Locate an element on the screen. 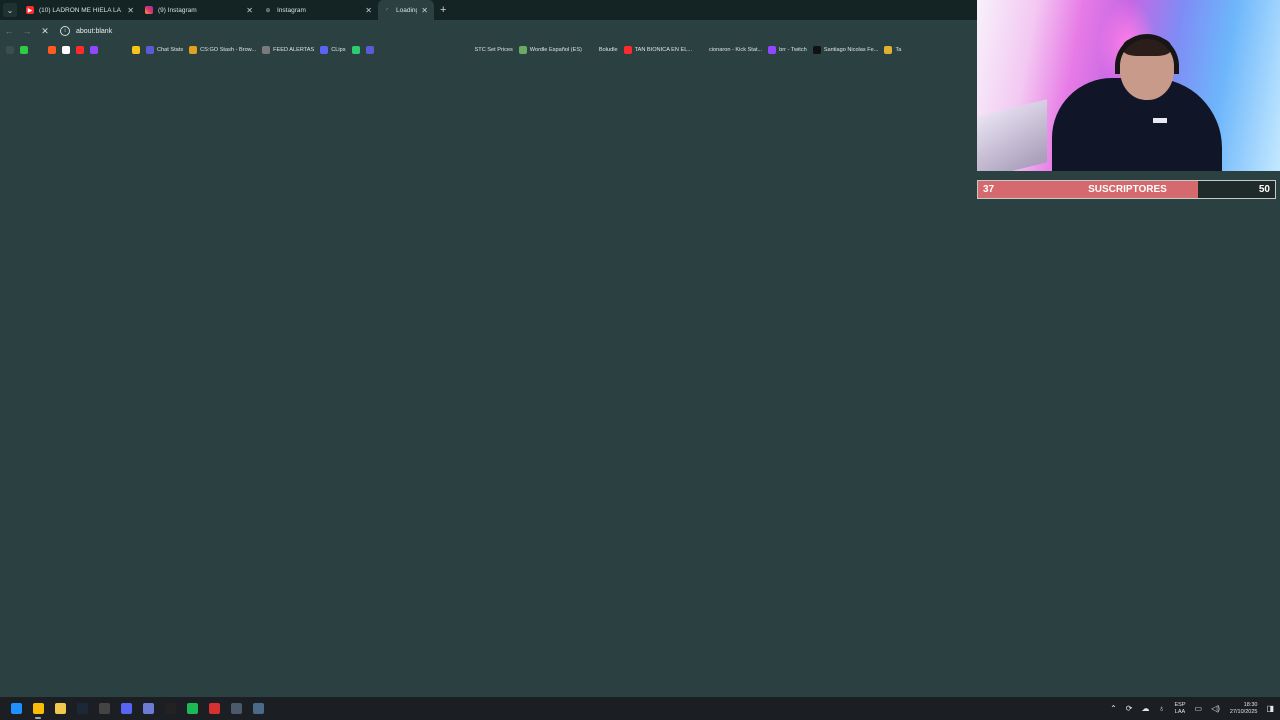  microphone-icon: ♁ is located at coordinates (1162, 708).